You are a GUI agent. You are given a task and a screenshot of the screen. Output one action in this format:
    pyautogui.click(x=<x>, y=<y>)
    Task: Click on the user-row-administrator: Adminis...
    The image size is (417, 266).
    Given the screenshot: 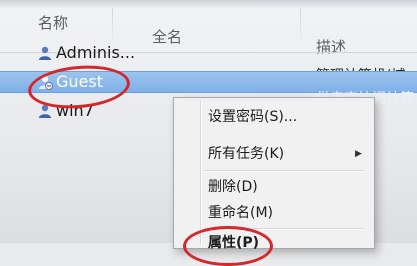 What is the action you would take?
    pyautogui.click(x=208, y=53)
    